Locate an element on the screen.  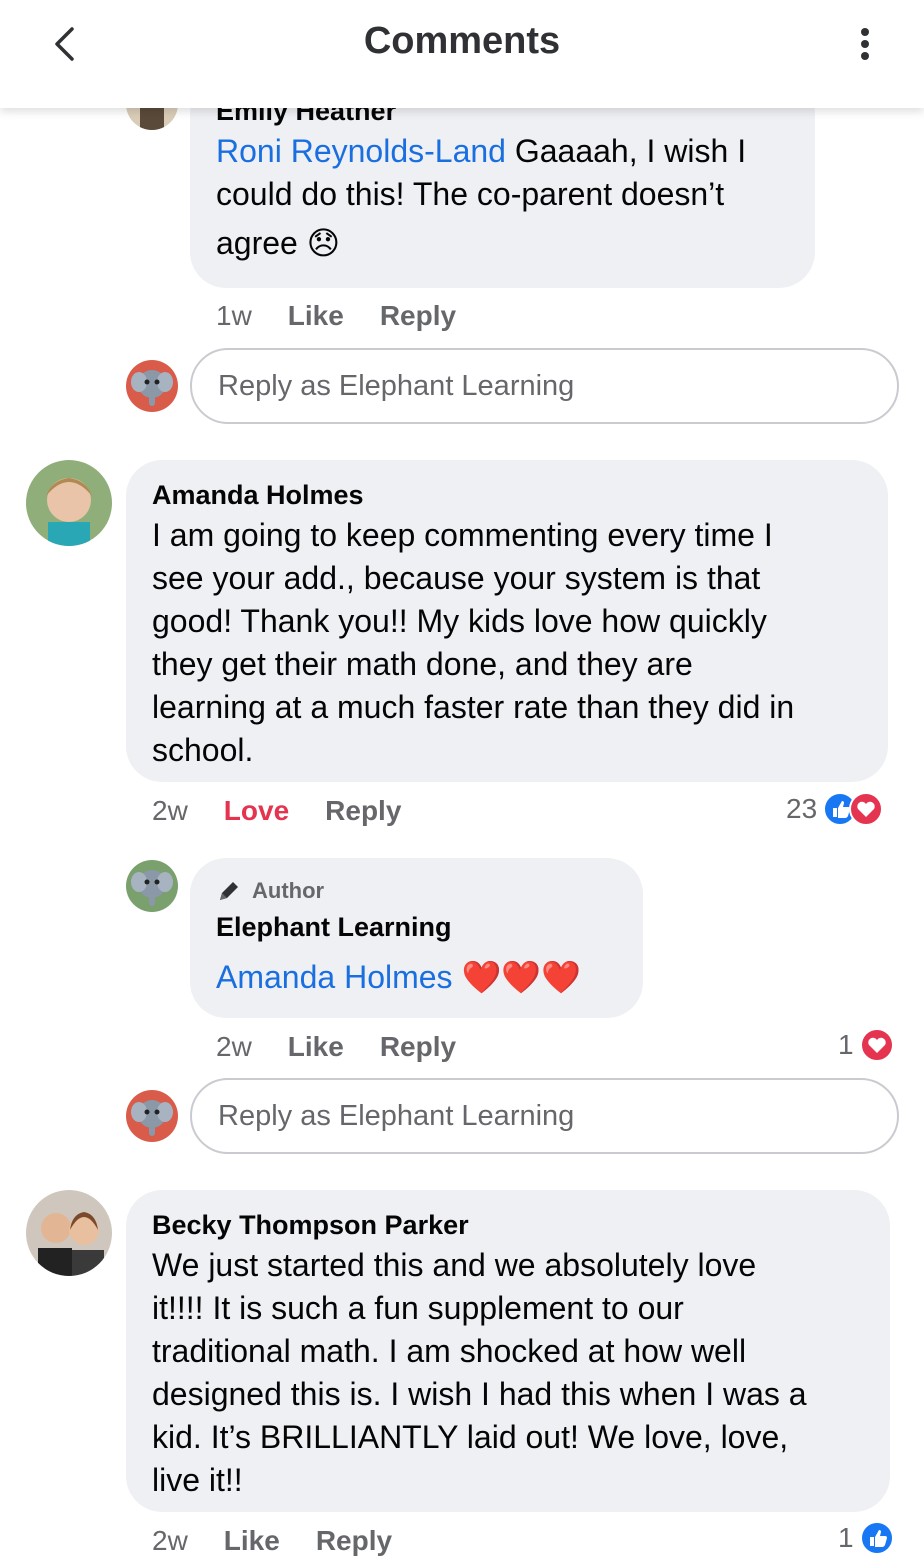
like-reaction-icon is located at coordinates (876, 1538).